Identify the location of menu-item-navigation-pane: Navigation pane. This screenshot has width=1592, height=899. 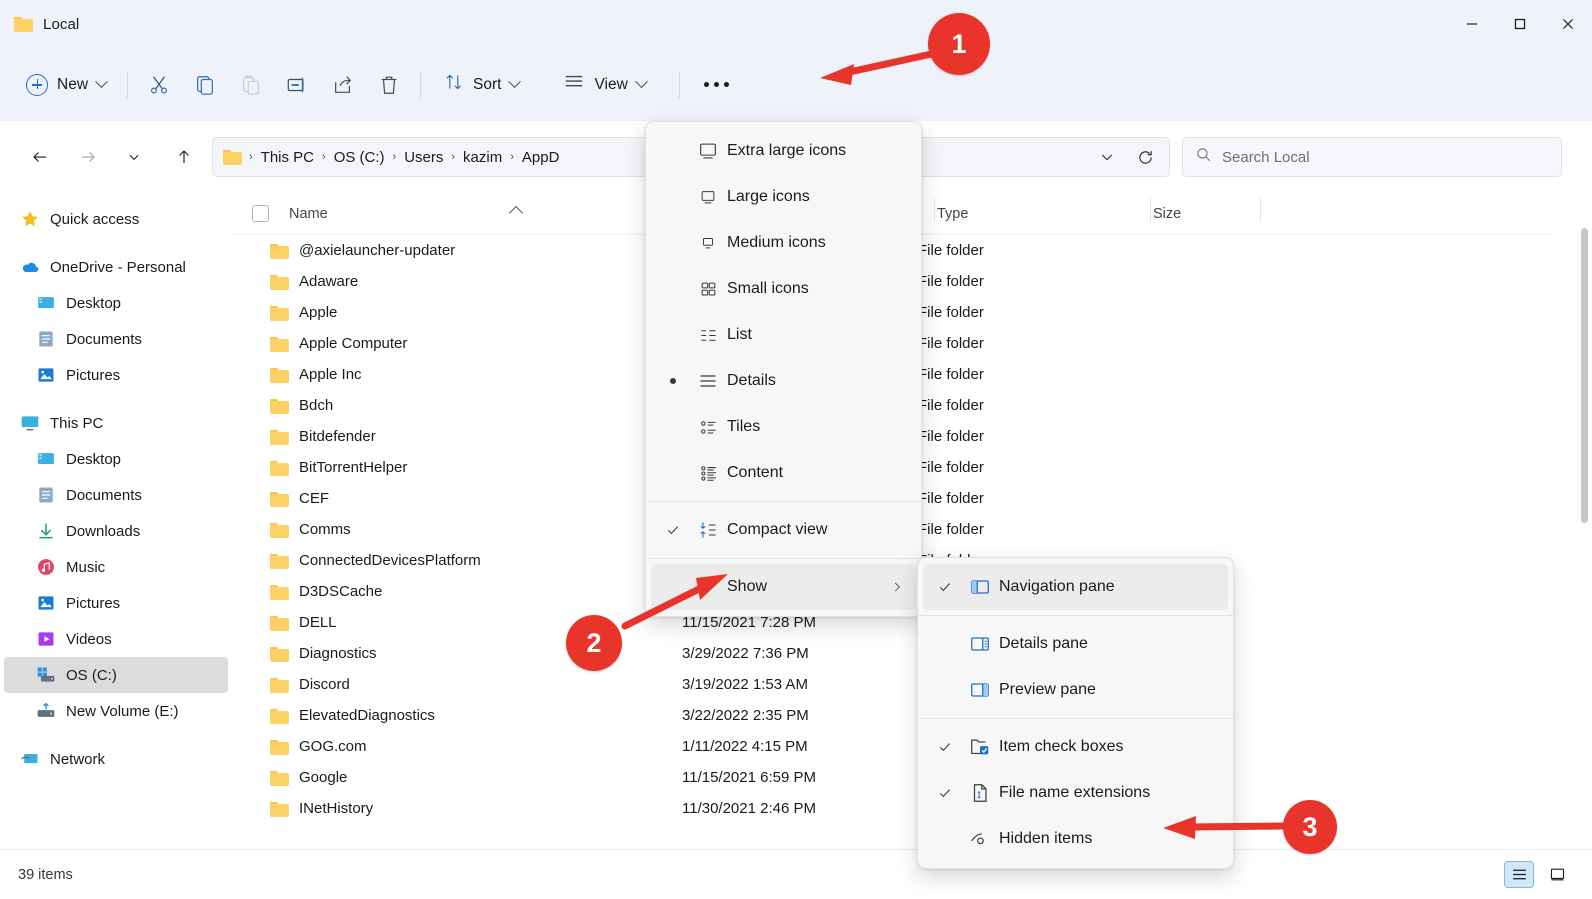
(1075, 587).